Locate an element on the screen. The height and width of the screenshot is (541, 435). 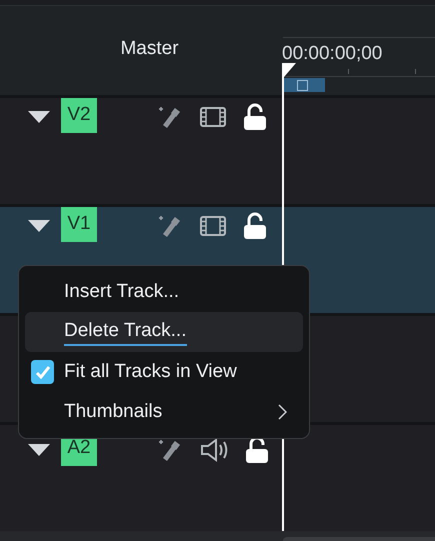
menu-item-label: Thumbnails is located at coordinates (113, 412).